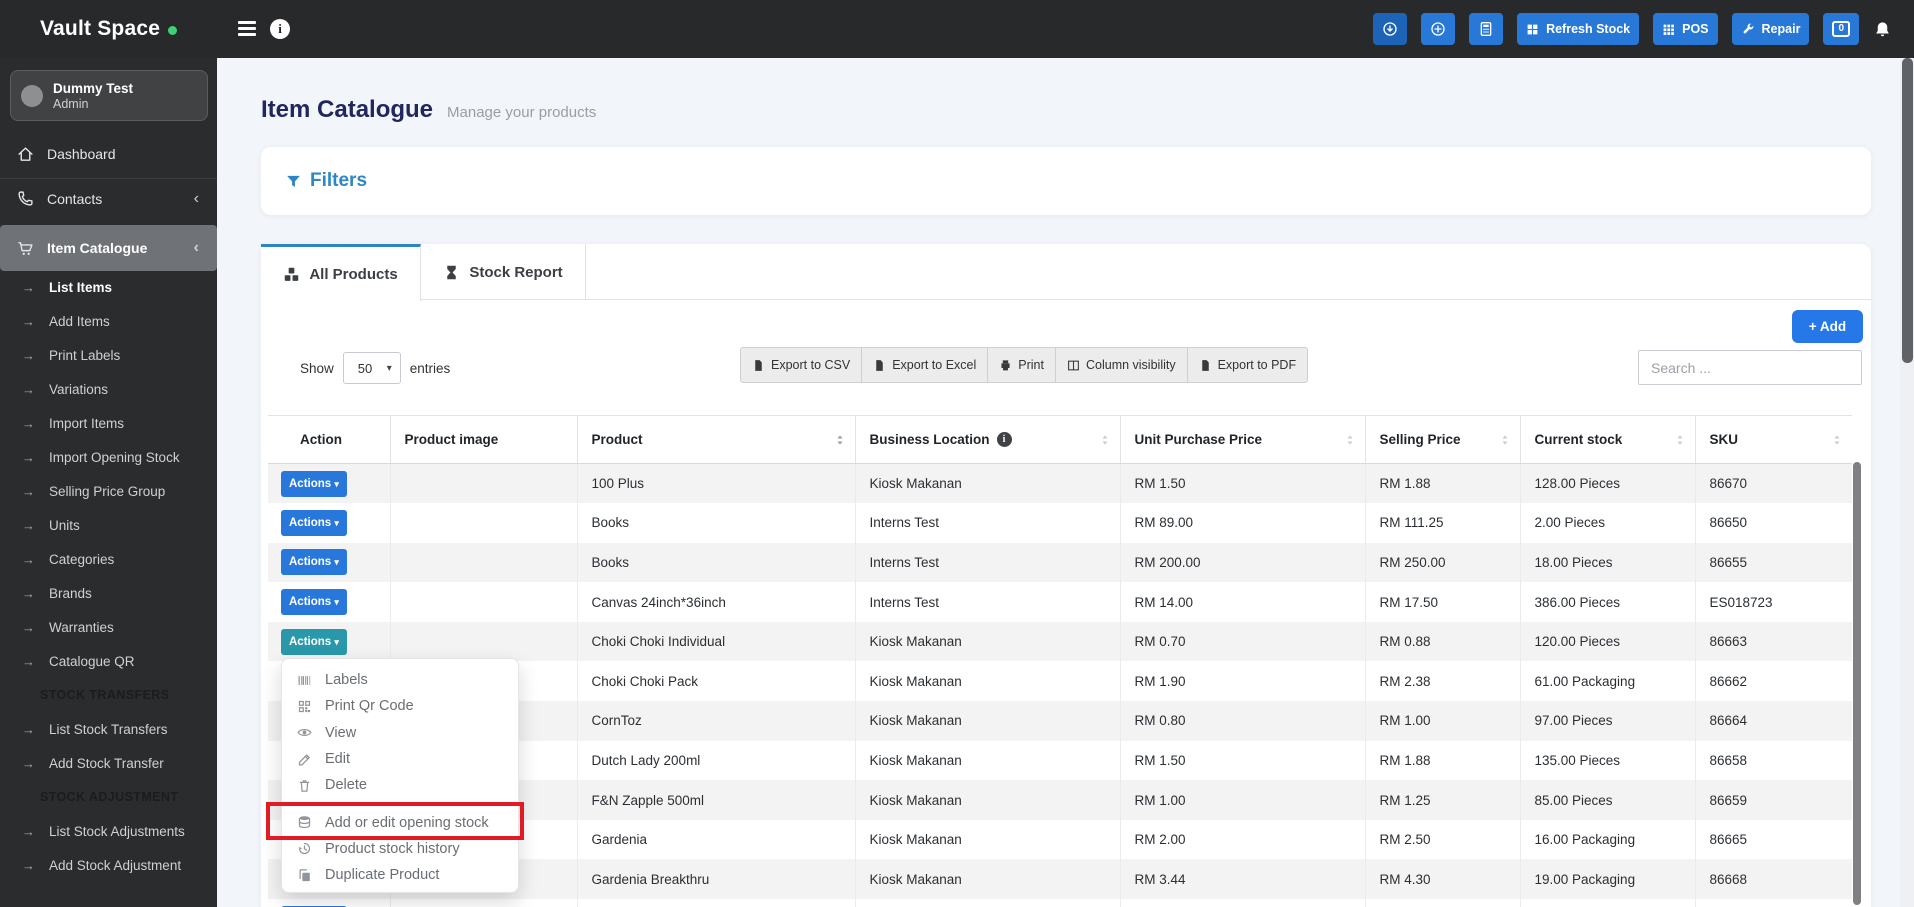  I want to click on sidebar-item-catalogue-qr: → Catalogue QR, so click(108, 661).